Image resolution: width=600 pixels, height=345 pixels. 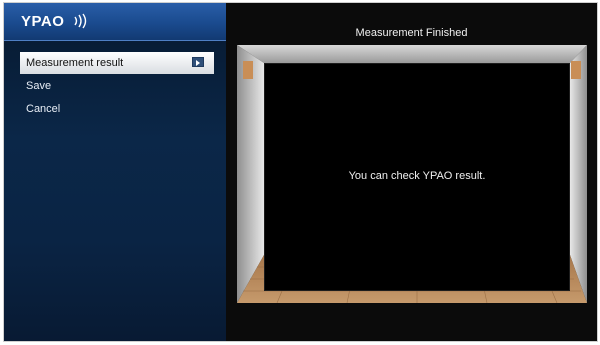 What do you see at coordinates (411, 33) in the screenshot?
I see `panel-title: Measurement Finished` at bounding box center [411, 33].